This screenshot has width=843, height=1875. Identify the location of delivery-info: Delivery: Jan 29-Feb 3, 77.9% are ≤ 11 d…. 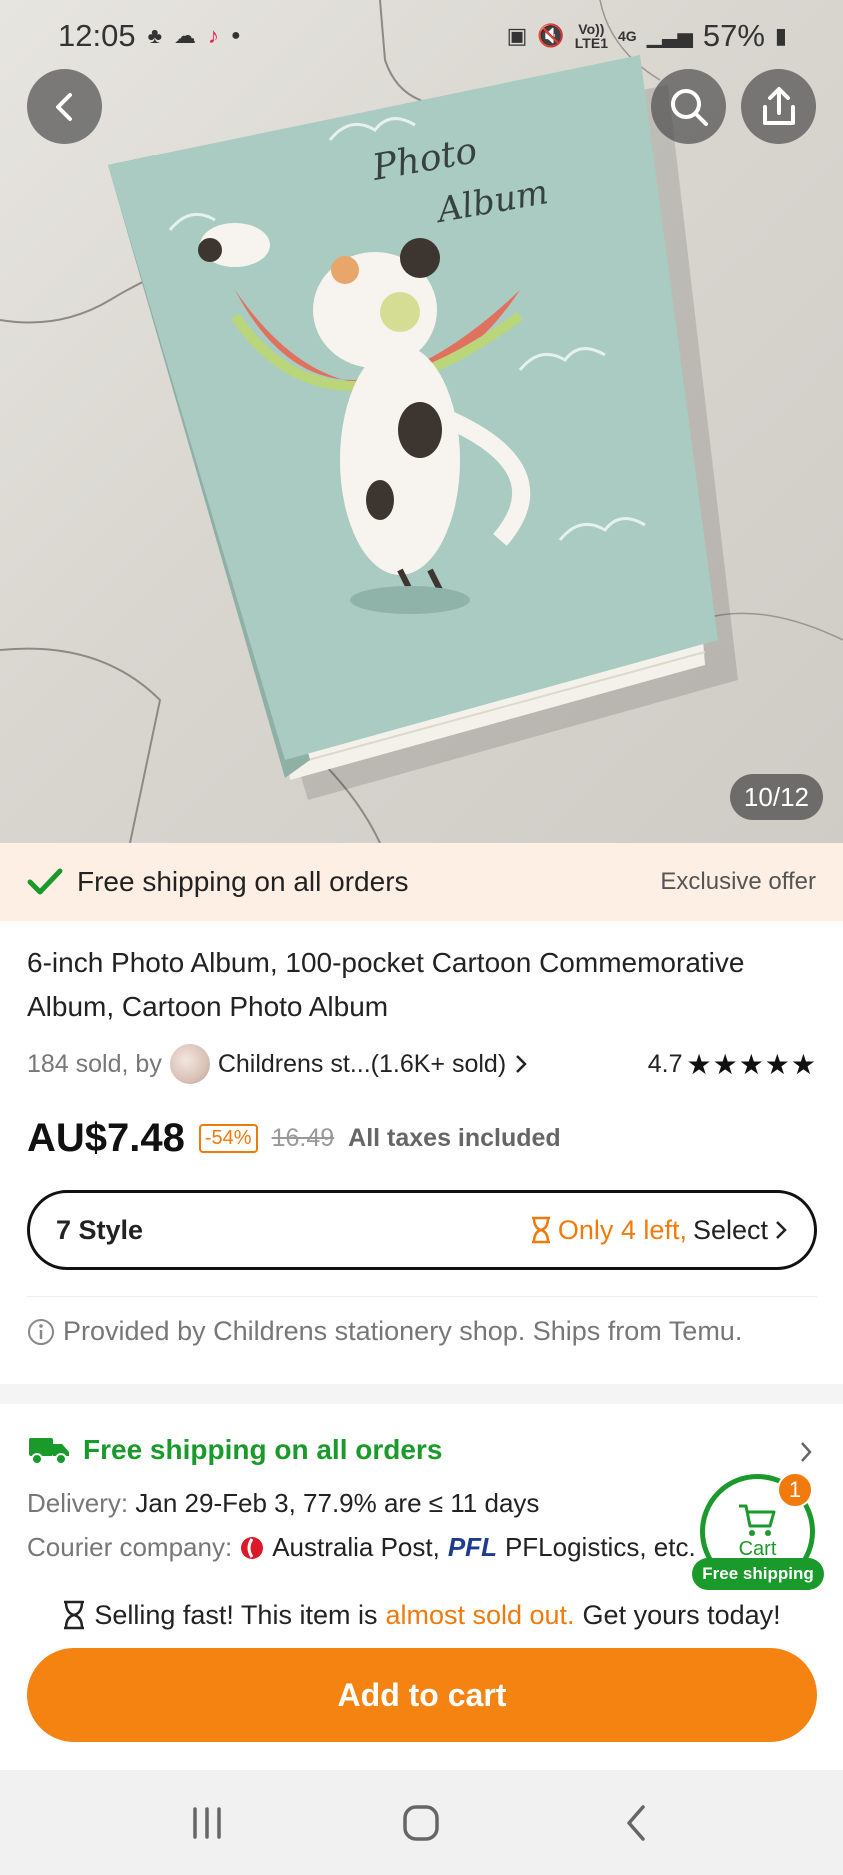
(283, 1503).